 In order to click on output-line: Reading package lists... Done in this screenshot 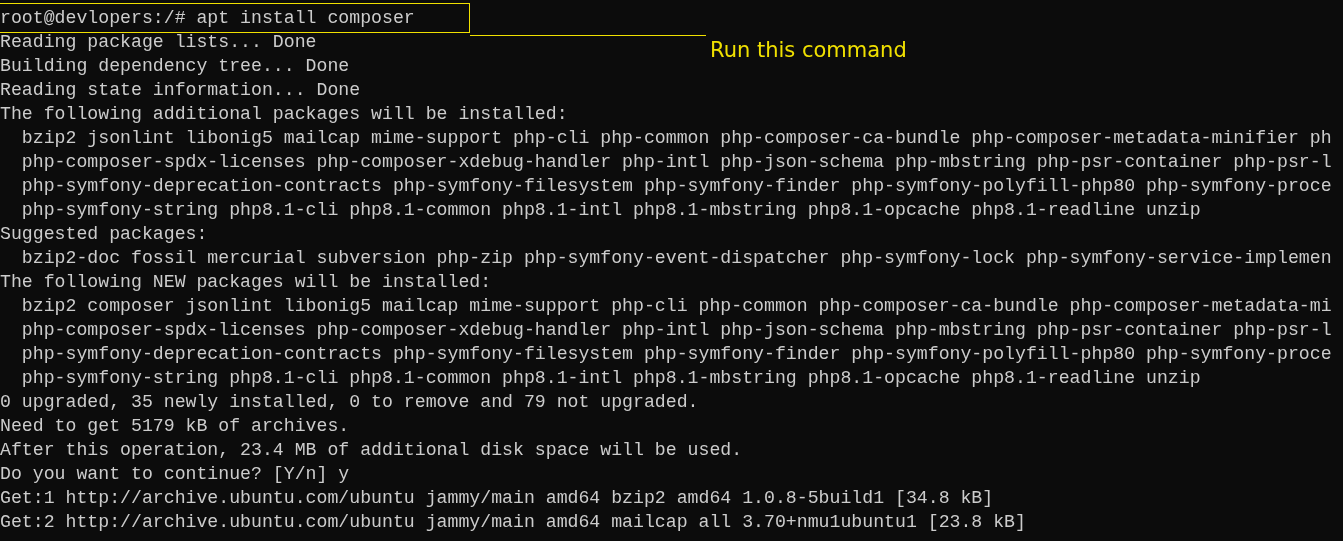, I will do `click(158, 42)`.